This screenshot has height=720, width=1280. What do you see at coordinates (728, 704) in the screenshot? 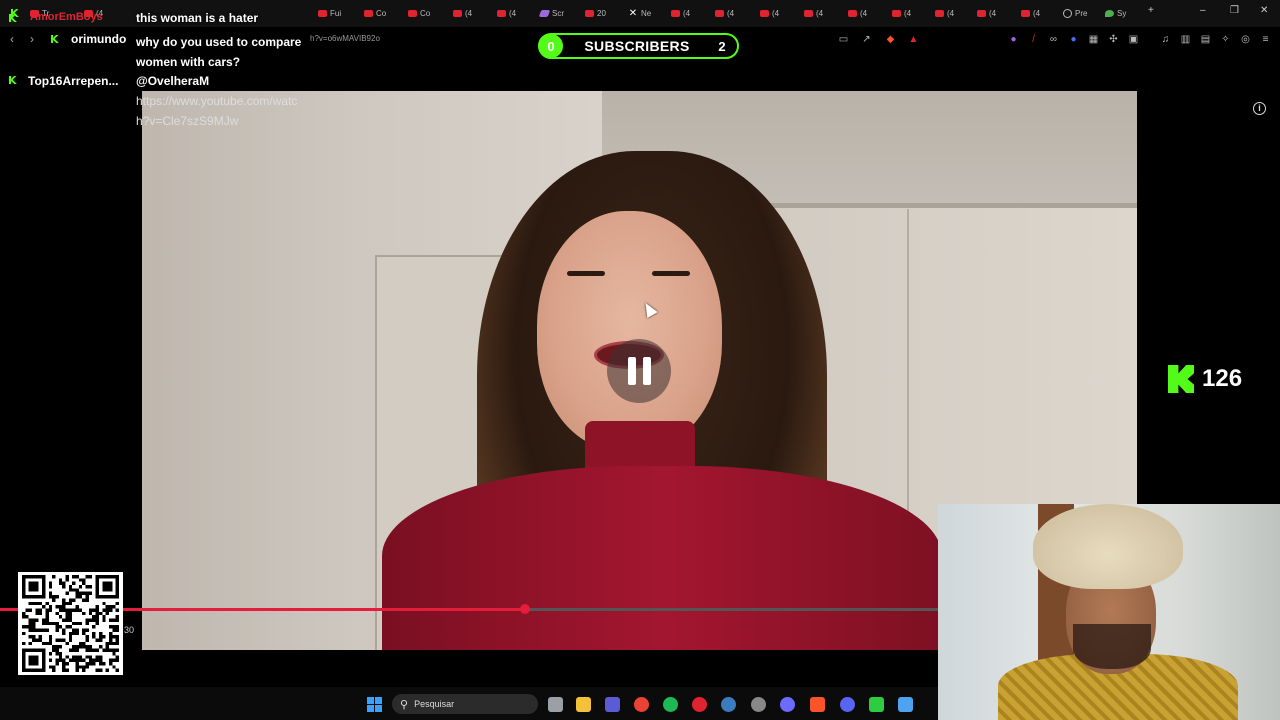
I see `steam-icon` at bounding box center [728, 704].